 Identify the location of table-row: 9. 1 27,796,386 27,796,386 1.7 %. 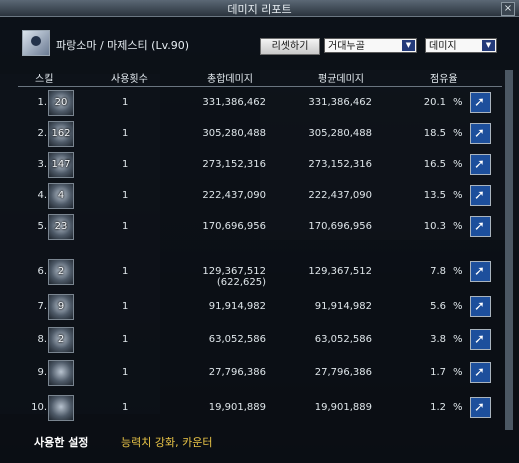
(260, 373).